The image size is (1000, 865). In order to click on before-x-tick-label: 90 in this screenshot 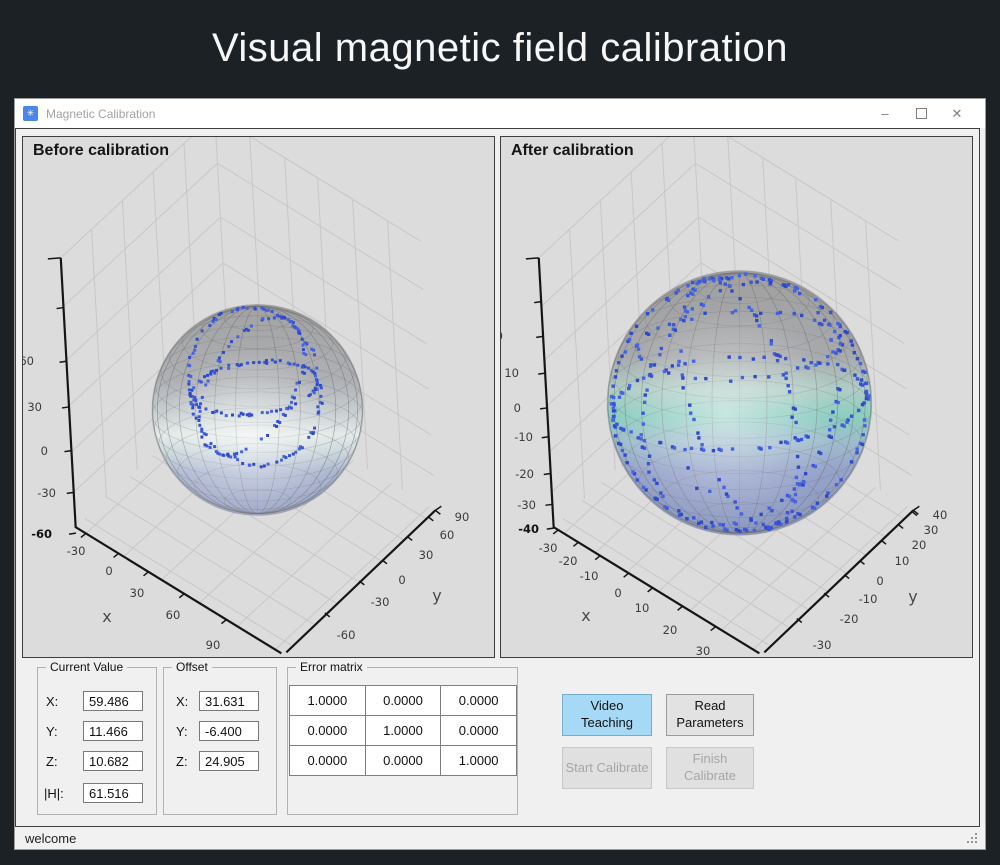, I will do `click(213, 645)`.